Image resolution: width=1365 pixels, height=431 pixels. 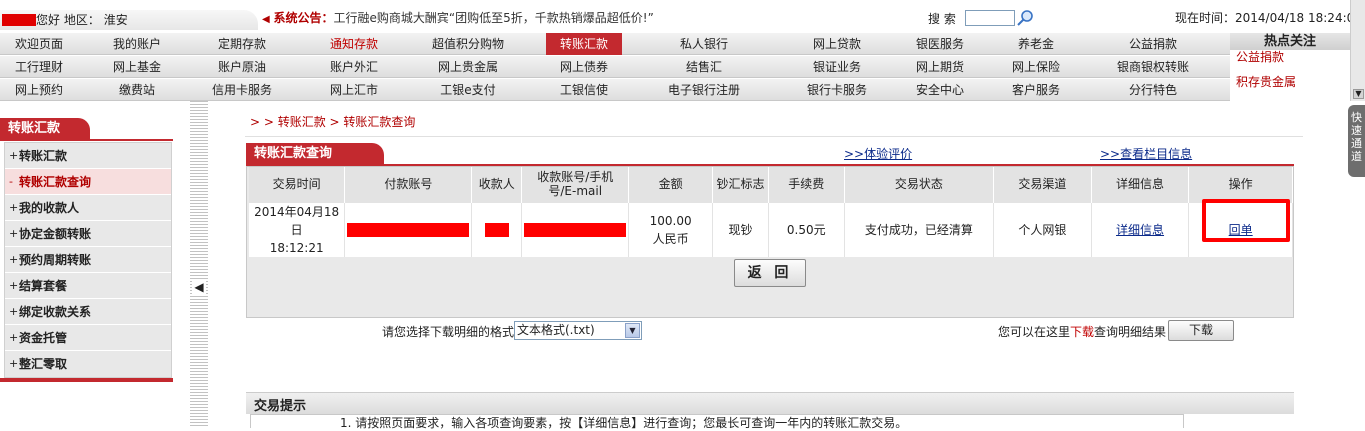 I want to click on format-select: 文本格式(.txt) ▼, so click(x=578, y=330).